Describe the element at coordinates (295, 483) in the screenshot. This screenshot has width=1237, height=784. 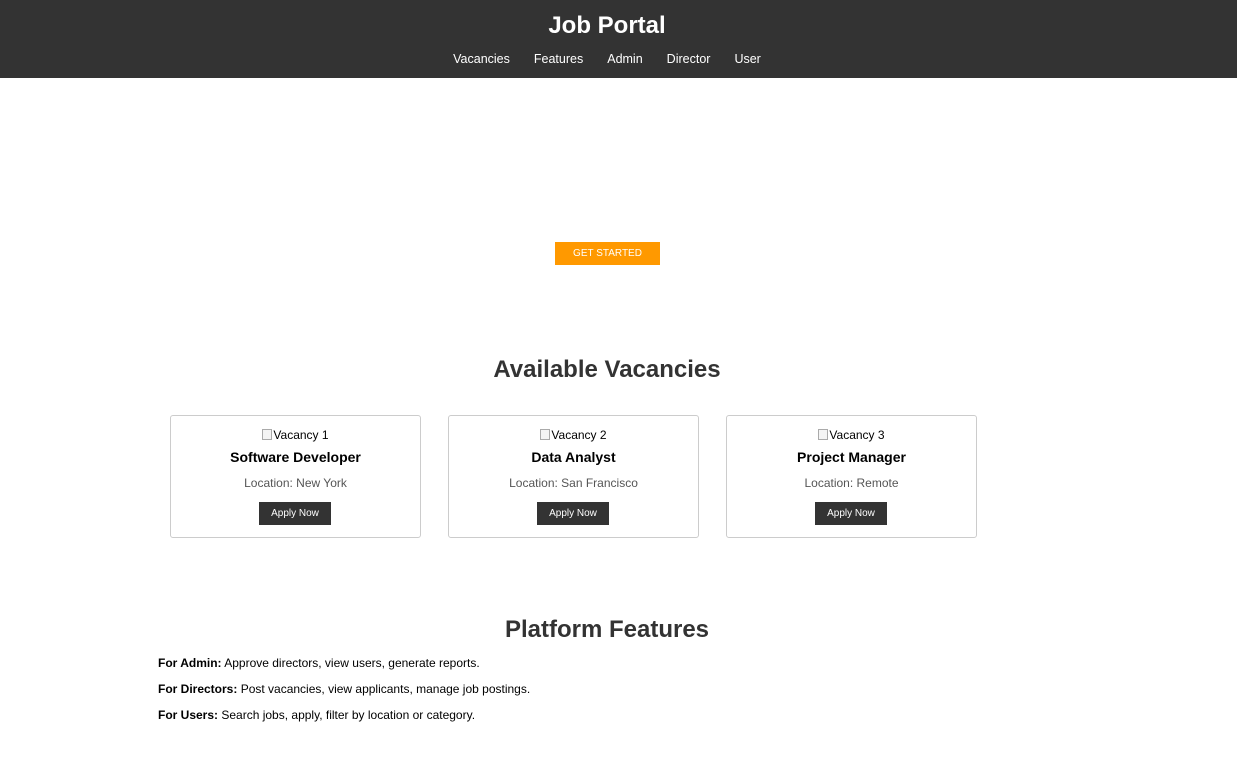
I see `vacancy-location: Location: New York` at that location.